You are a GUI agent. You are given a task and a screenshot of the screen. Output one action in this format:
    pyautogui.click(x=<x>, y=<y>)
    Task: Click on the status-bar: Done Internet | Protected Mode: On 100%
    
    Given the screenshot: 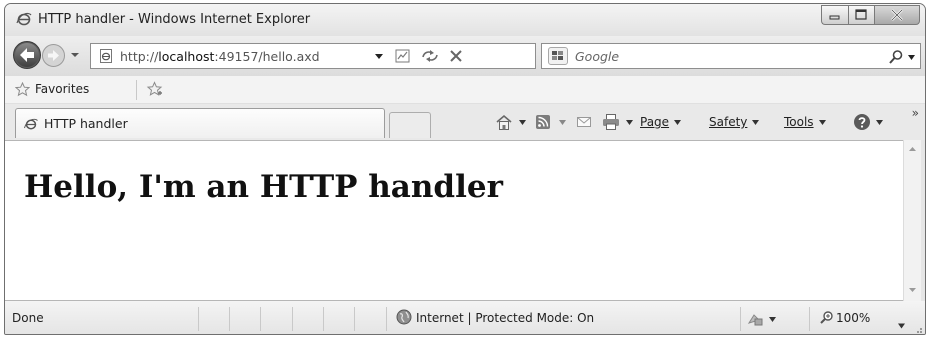 What is the action you would take?
    pyautogui.click(x=465, y=318)
    